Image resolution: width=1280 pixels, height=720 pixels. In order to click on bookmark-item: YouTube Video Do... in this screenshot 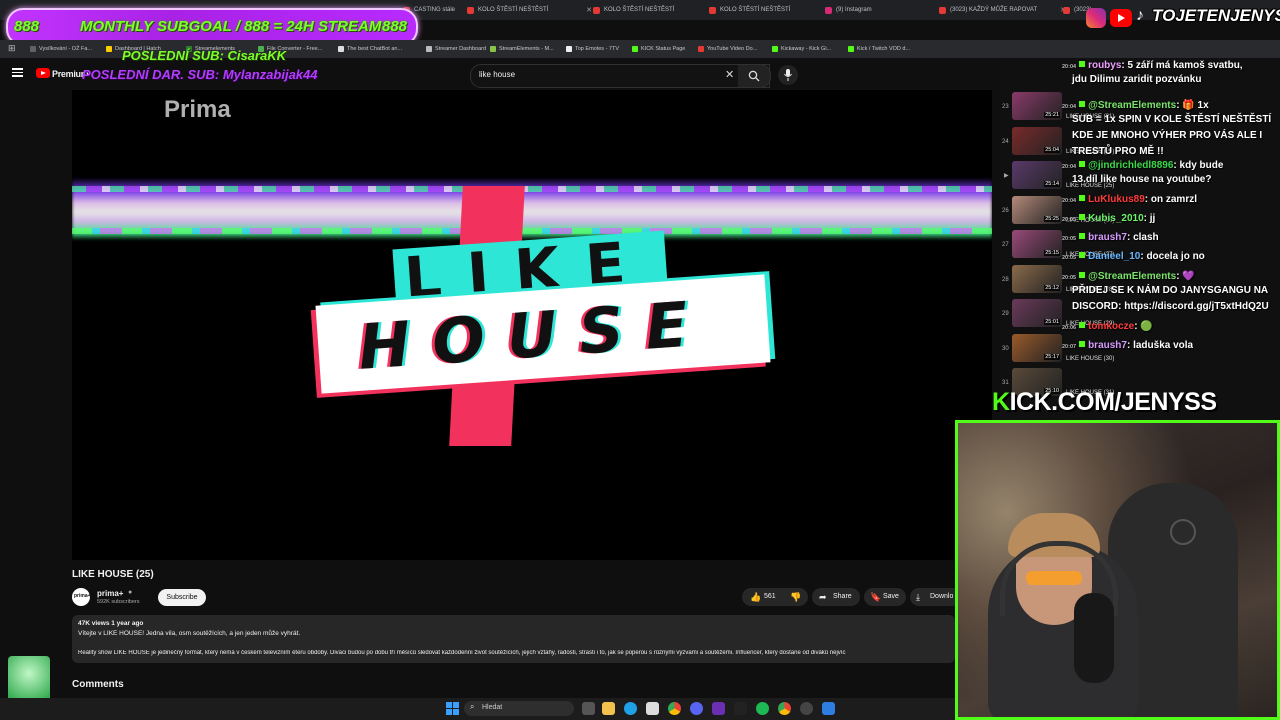, I will do `click(727, 49)`.